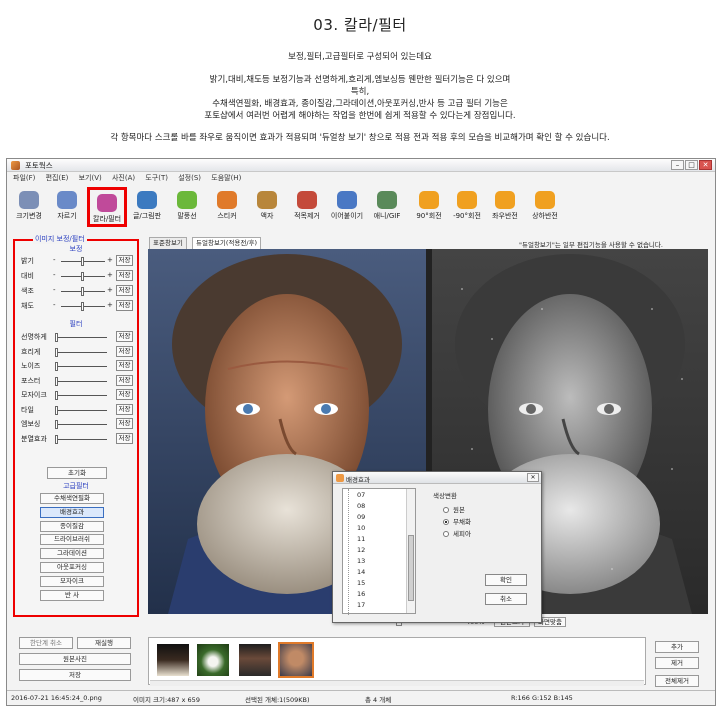 This screenshot has width=720, height=712. Describe the element at coordinates (545, 207) in the screenshot. I see `toolbar-button-13: 상하반전` at that location.